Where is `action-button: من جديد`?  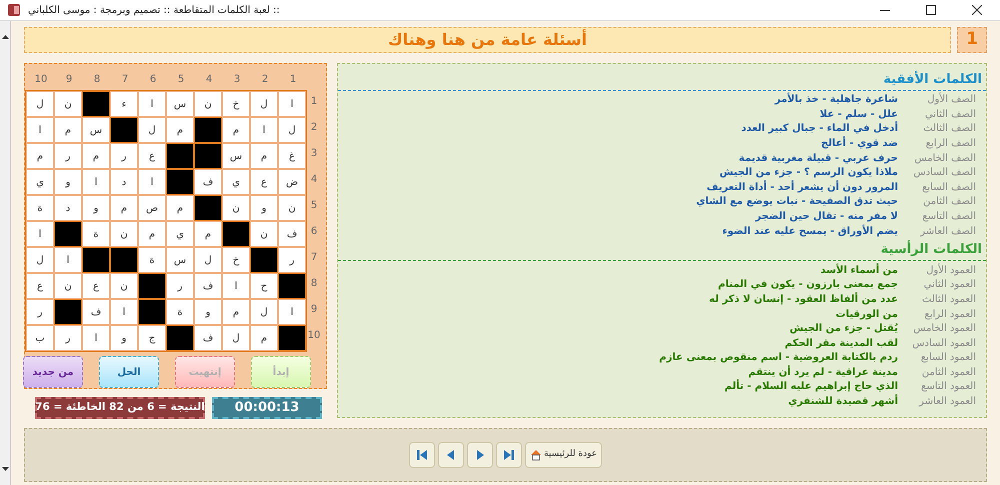 action-button: من جديد is located at coordinates (53, 372).